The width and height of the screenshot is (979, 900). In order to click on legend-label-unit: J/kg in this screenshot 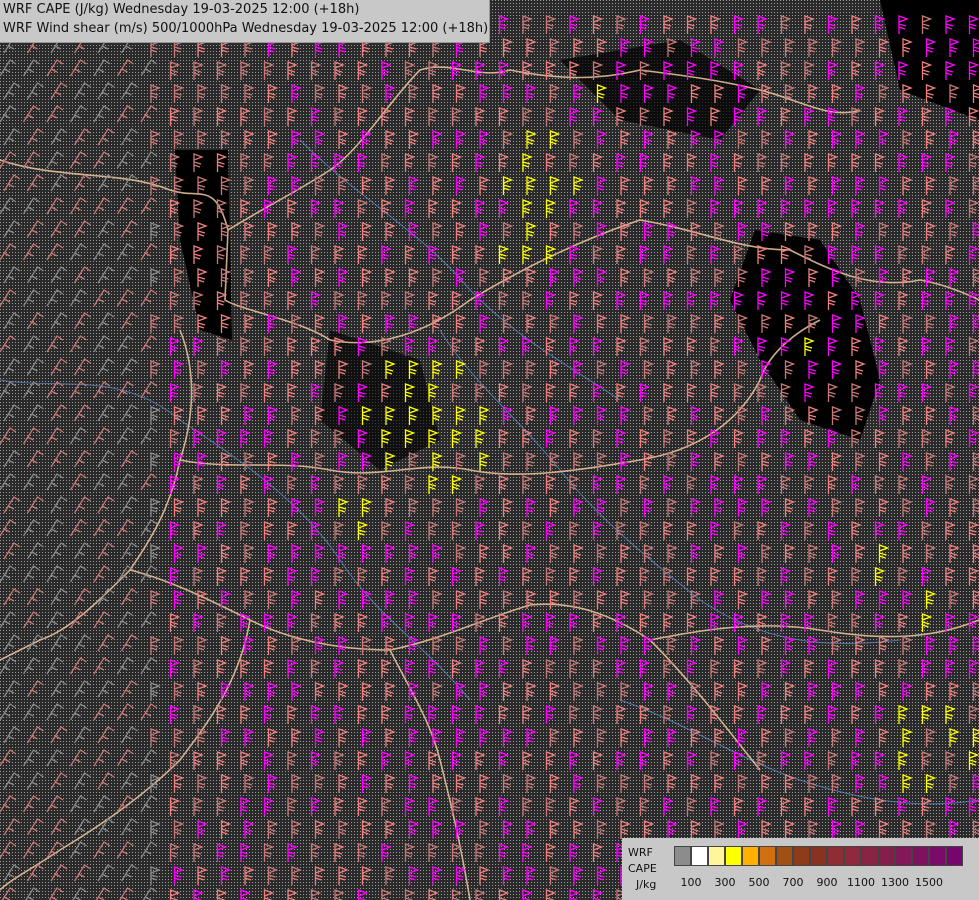, I will do `click(646, 884)`.